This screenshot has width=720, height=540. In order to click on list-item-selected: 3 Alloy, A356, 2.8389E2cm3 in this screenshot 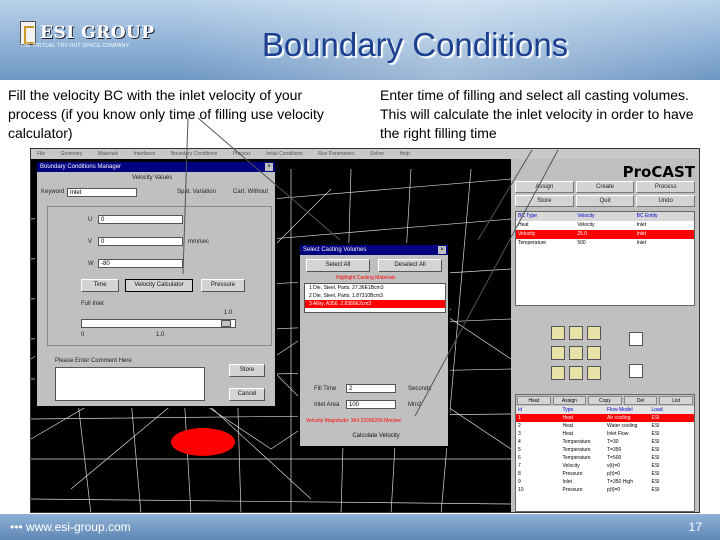, I will do `click(375, 304)`.